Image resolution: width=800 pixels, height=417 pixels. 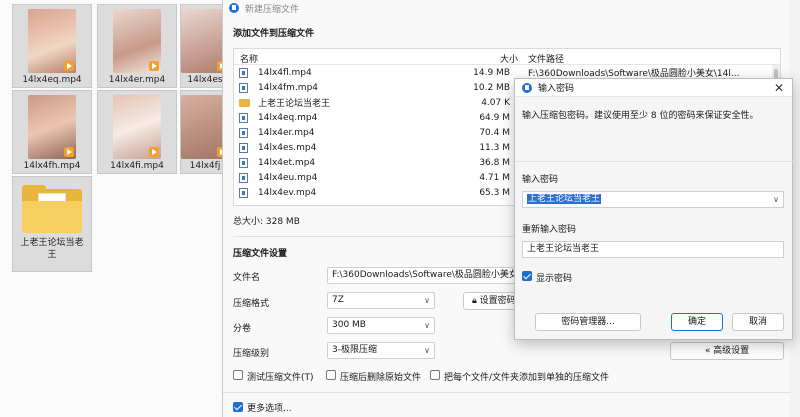 What do you see at coordinates (381, 300) in the screenshot?
I see `format-select: 7Z ∨` at bounding box center [381, 300].